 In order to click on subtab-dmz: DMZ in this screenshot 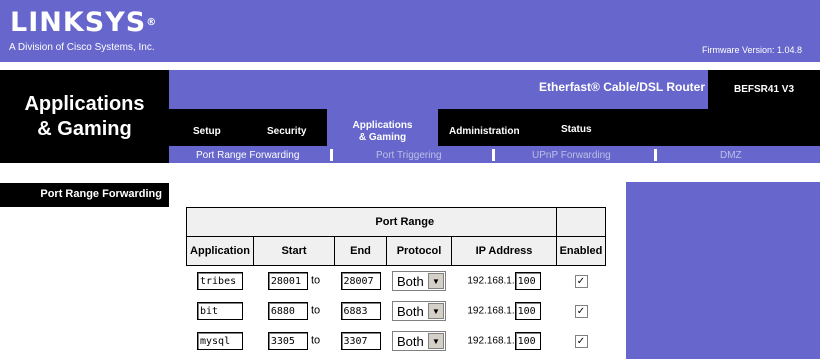, I will do `click(731, 155)`.